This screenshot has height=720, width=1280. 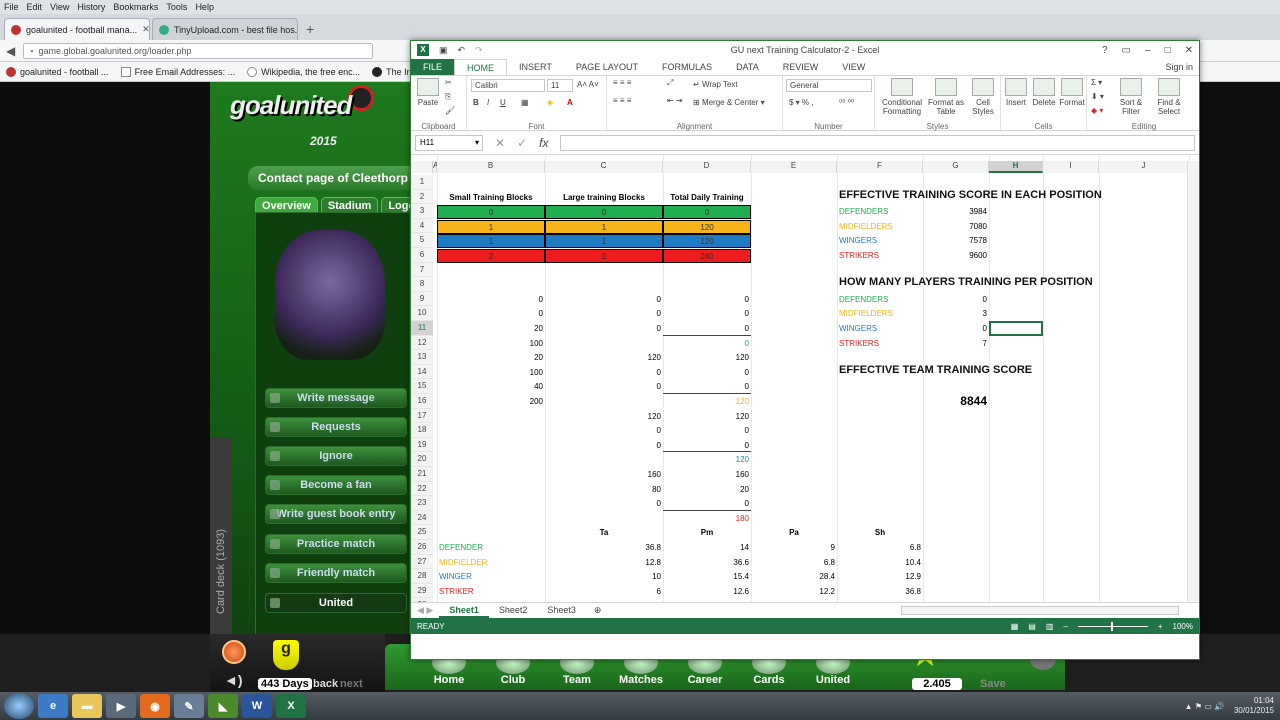 I want to click on cell-b: 100, so click(x=491, y=343).